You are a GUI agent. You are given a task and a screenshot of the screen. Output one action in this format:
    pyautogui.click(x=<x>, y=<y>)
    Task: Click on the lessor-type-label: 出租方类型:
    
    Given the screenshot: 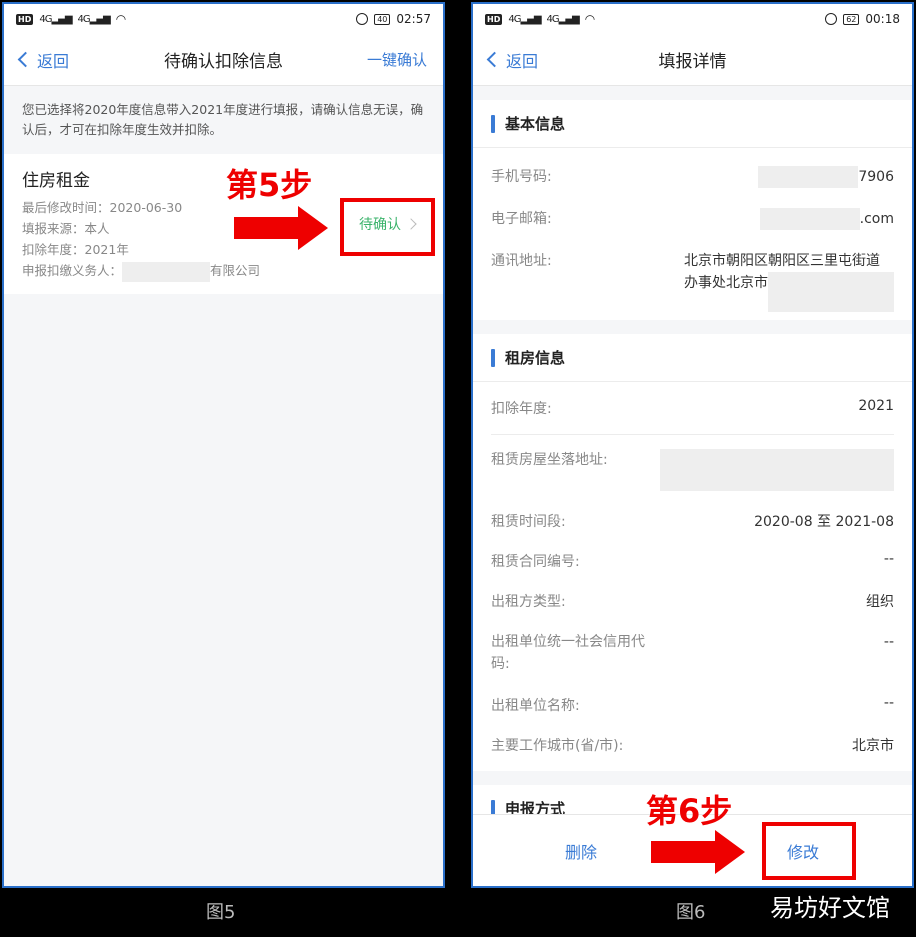 What is the action you would take?
    pyautogui.click(x=528, y=602)
    